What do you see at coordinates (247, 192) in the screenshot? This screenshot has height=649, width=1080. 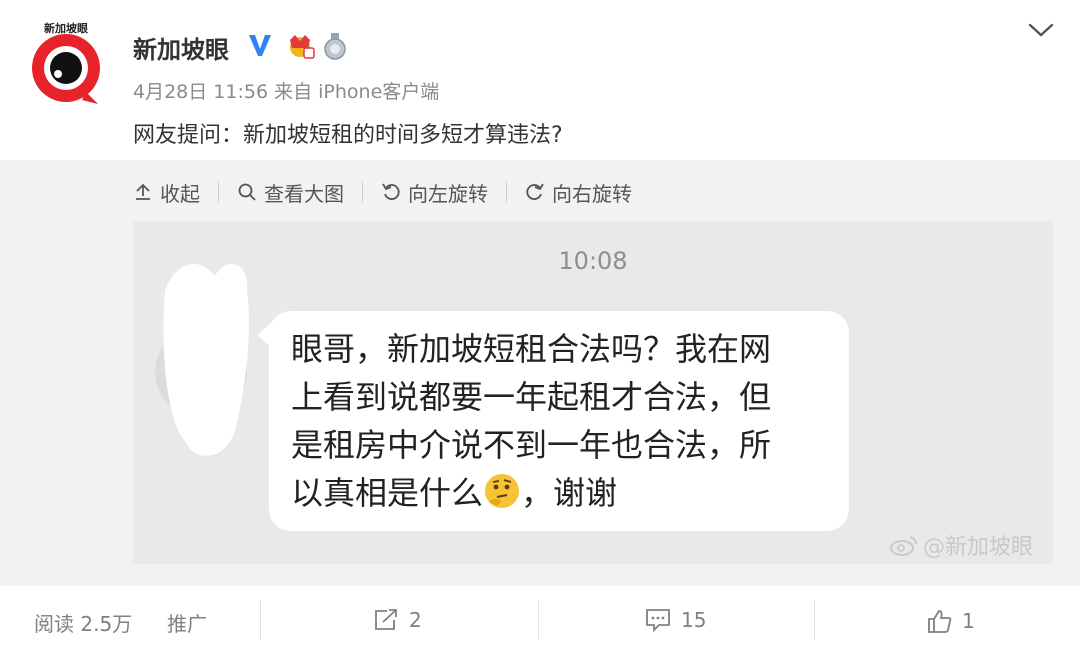 I see `search-icon` at bounding box center [247, 192].